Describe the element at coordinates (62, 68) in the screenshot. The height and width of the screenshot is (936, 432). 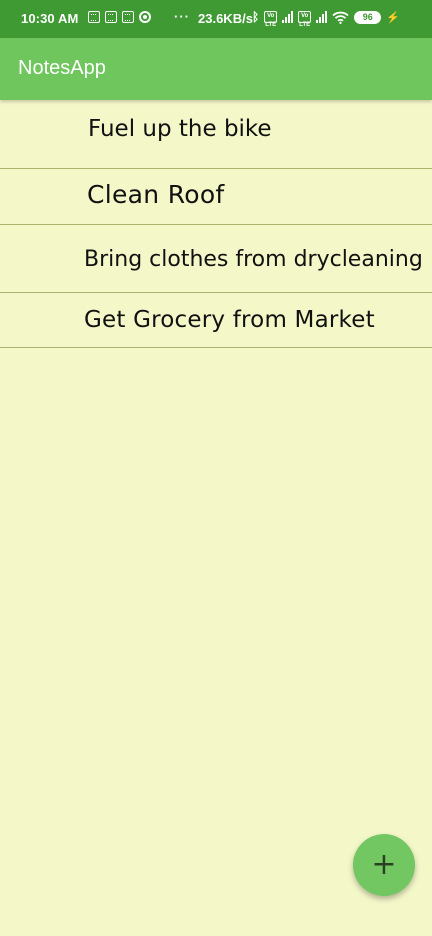
I see `app-title: NotesApp` at that location.